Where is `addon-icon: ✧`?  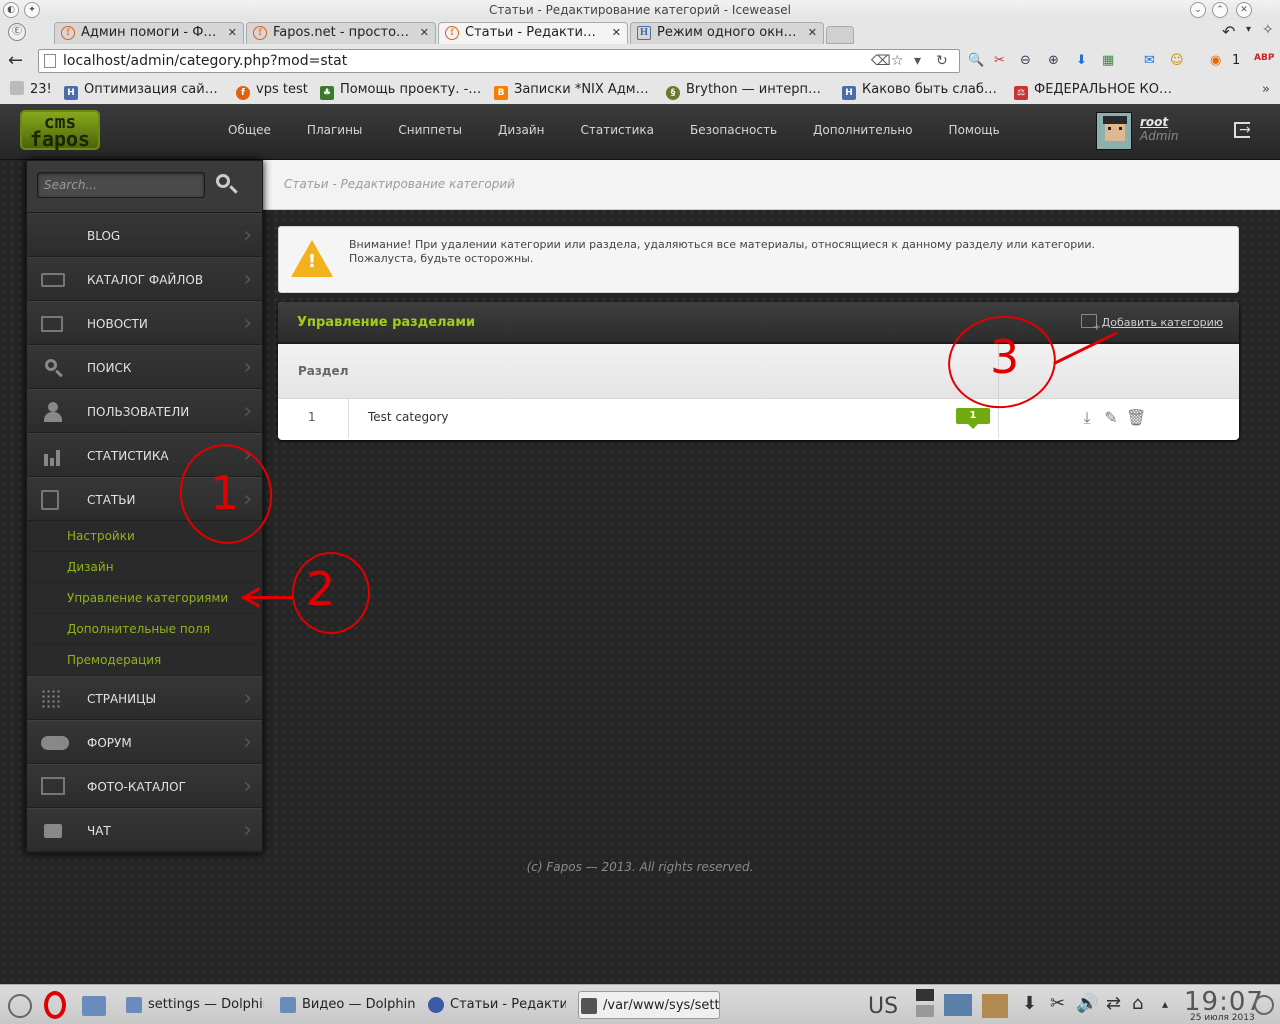 addon-icon: ✧ is located at coordinates (1268, 30).